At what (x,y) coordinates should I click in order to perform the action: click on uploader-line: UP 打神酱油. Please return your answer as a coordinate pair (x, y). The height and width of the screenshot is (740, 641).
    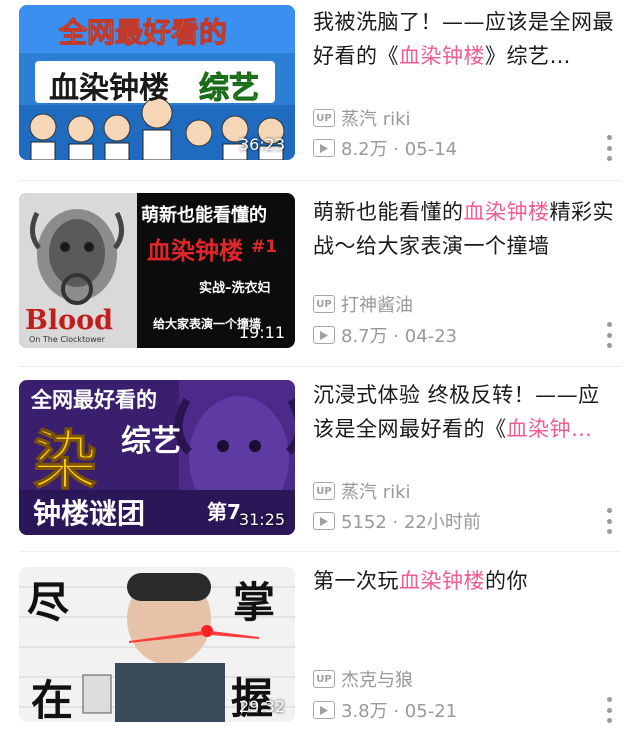
    Looking at the image, I should click on (363, 304).